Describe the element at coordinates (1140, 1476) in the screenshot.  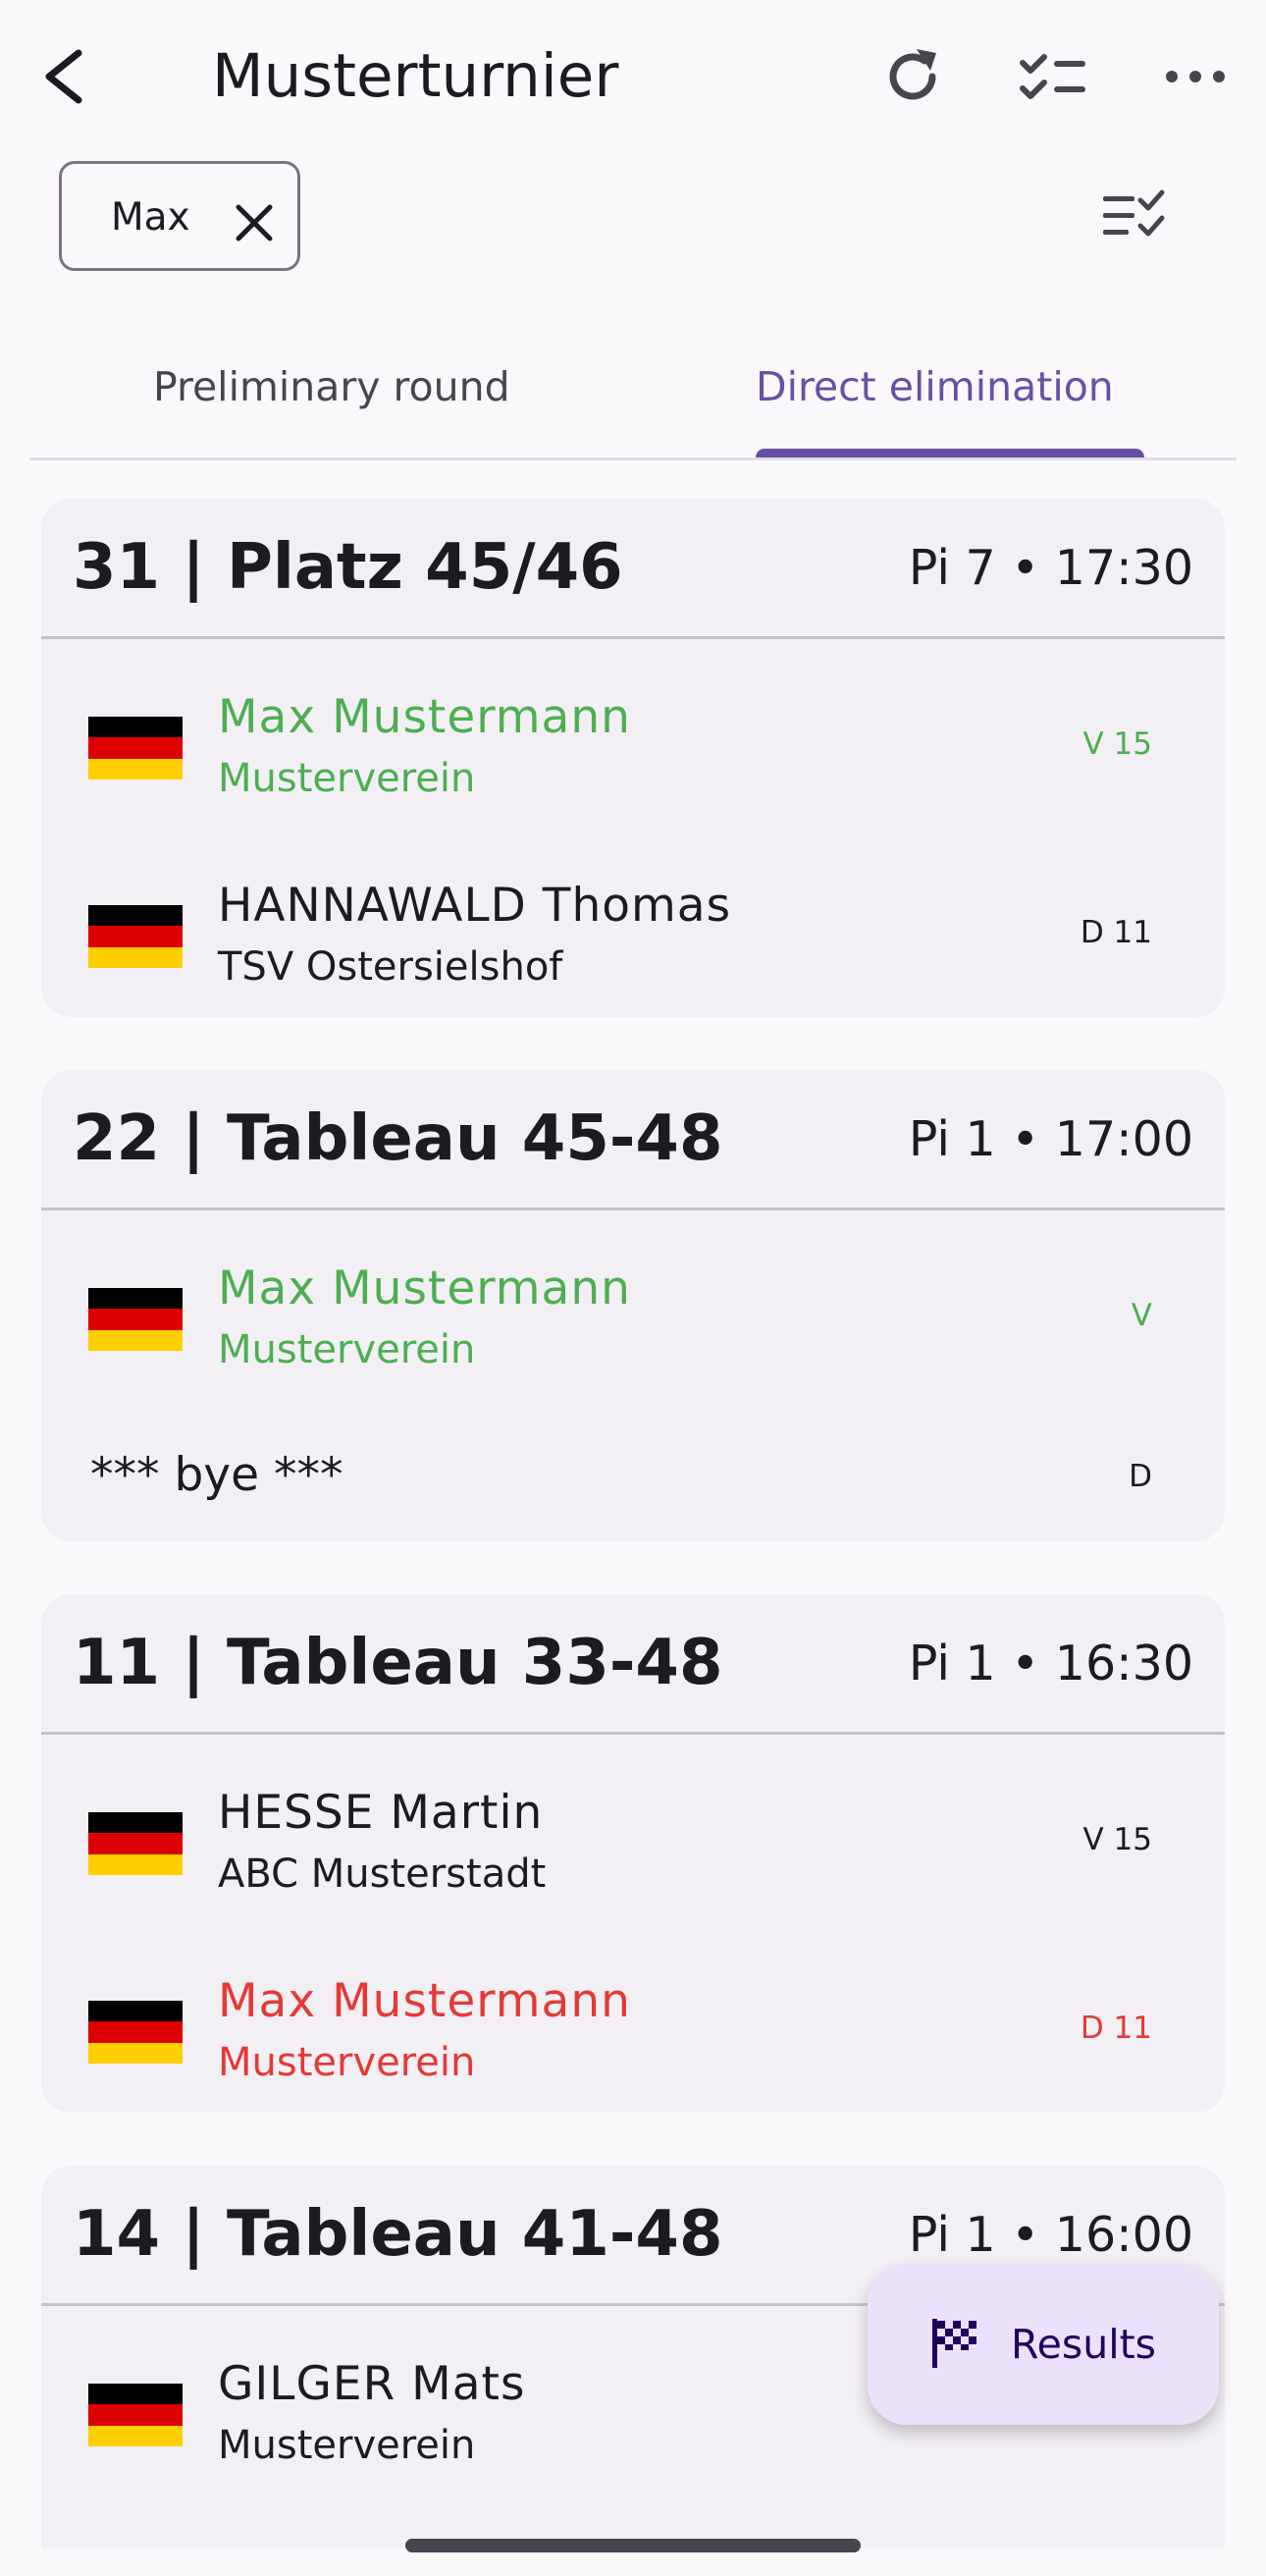
I see `fencer-score: D` at that location.